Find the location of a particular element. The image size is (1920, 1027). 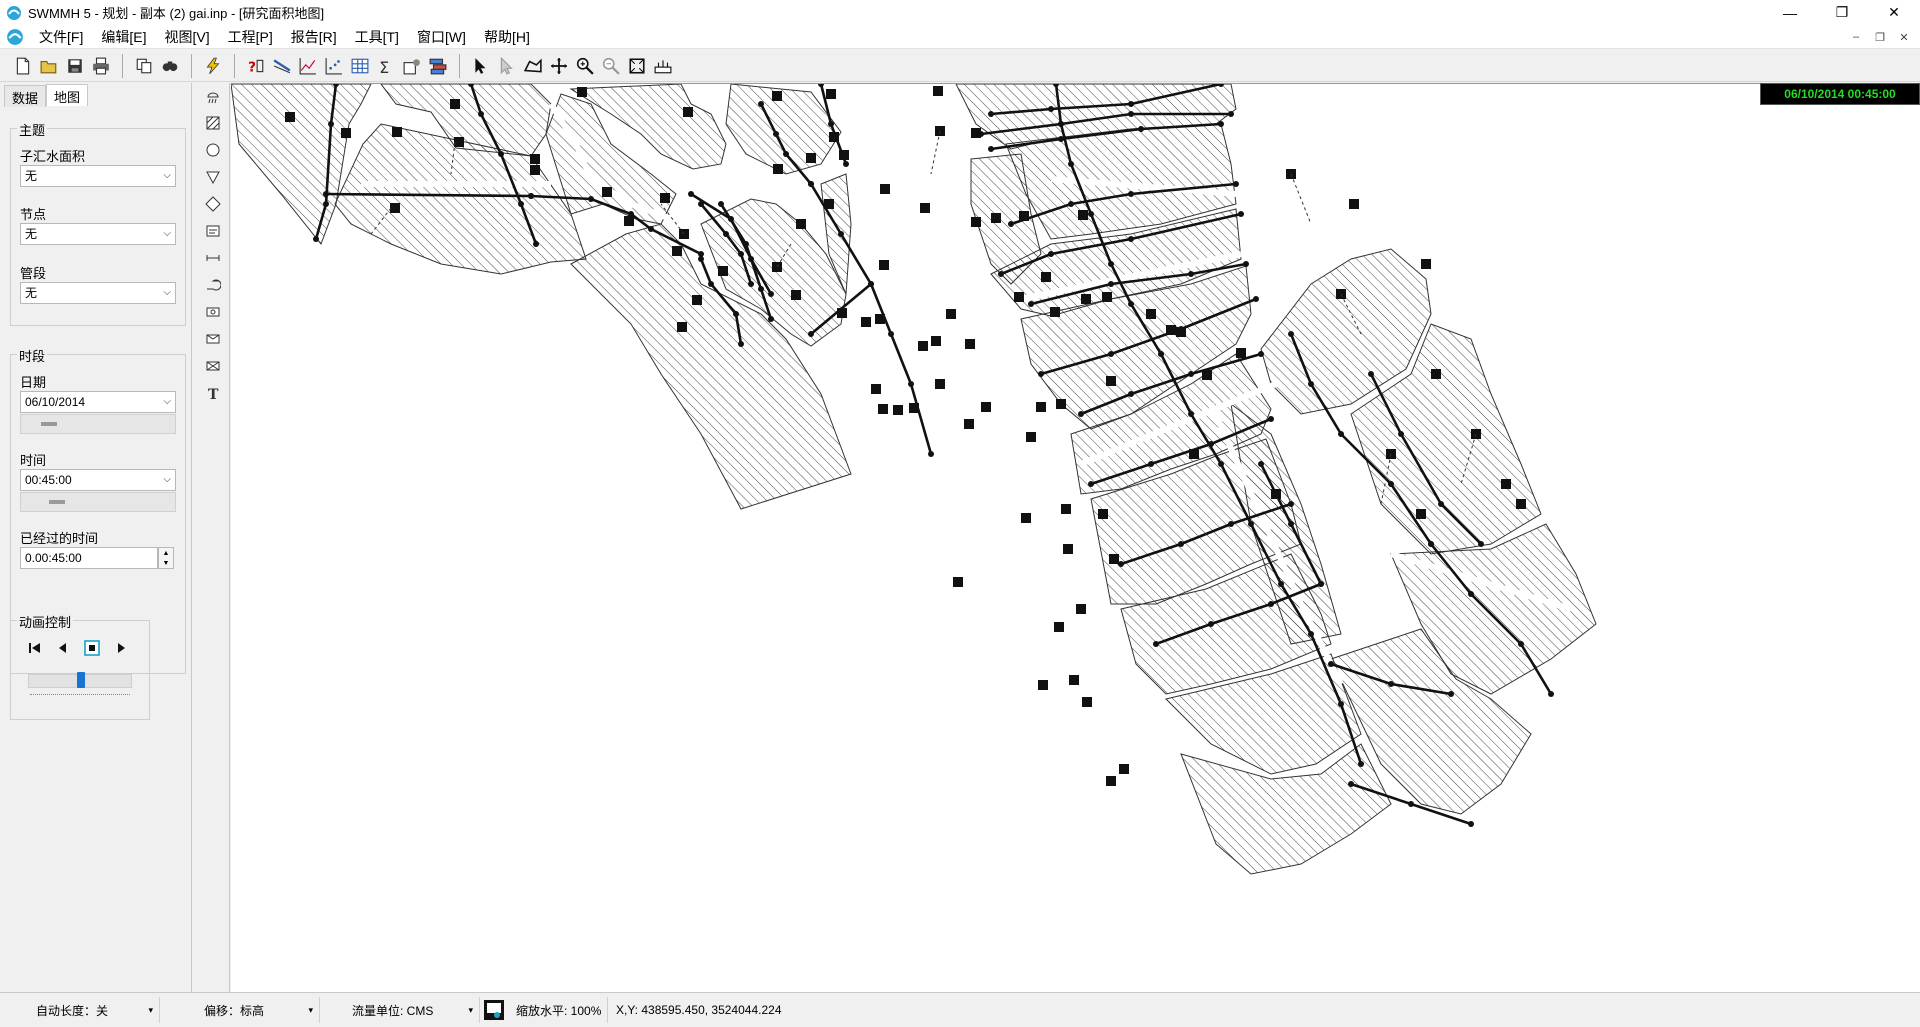

storage-icon is located at coordinates (213, 231).